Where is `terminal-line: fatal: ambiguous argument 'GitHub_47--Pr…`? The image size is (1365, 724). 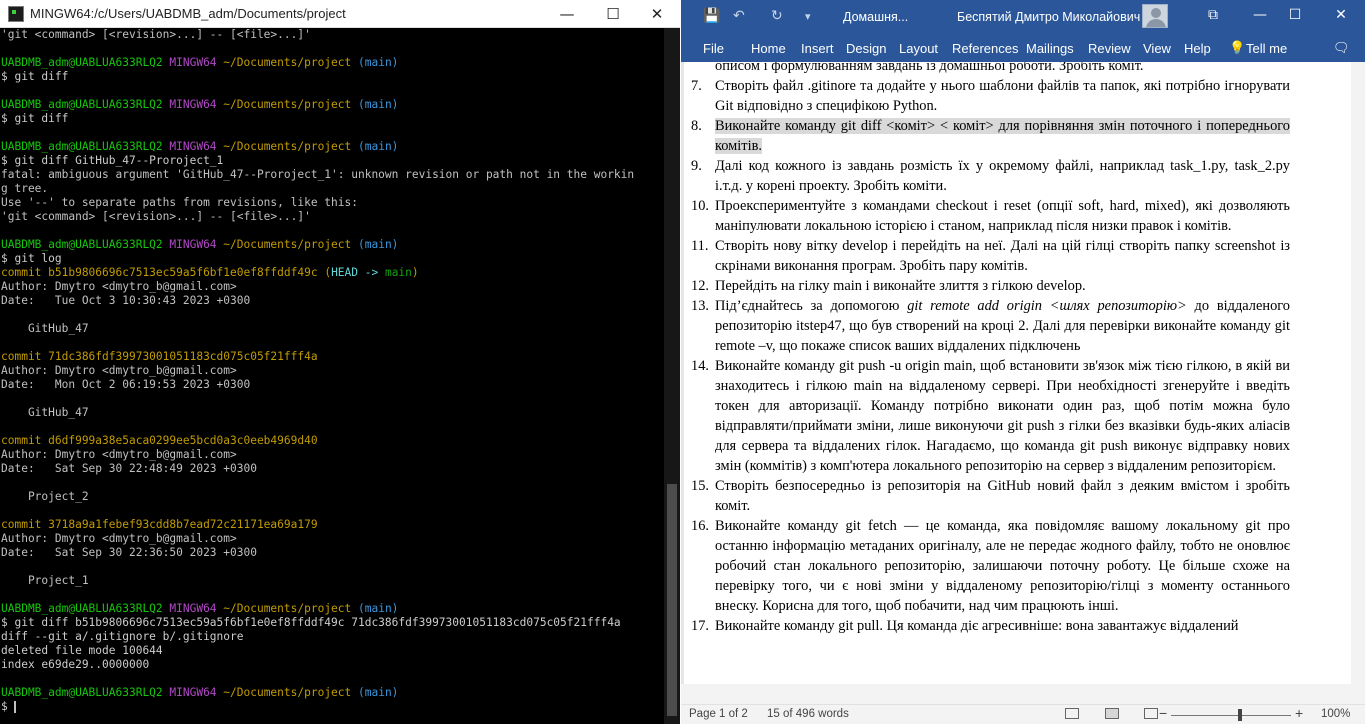
terminal-line: fatal: ambiguous argument 'GitHub_47--Pr… is located at coordinates (318, 174).